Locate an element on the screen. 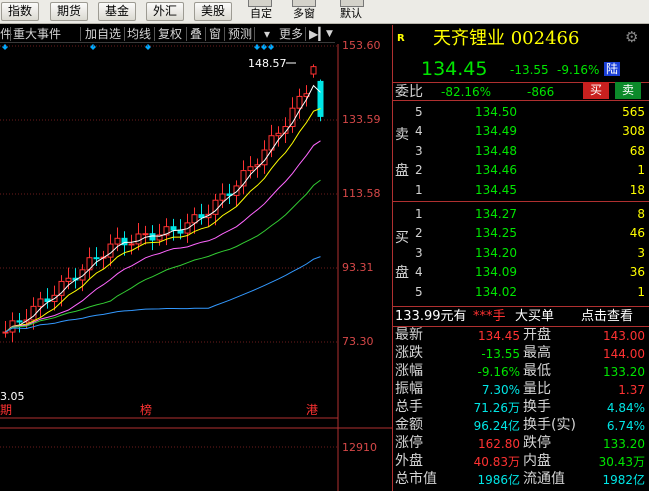 The image size is (649, 491). big-order-price: 133.99元有 is located at coordinates (431, 316).